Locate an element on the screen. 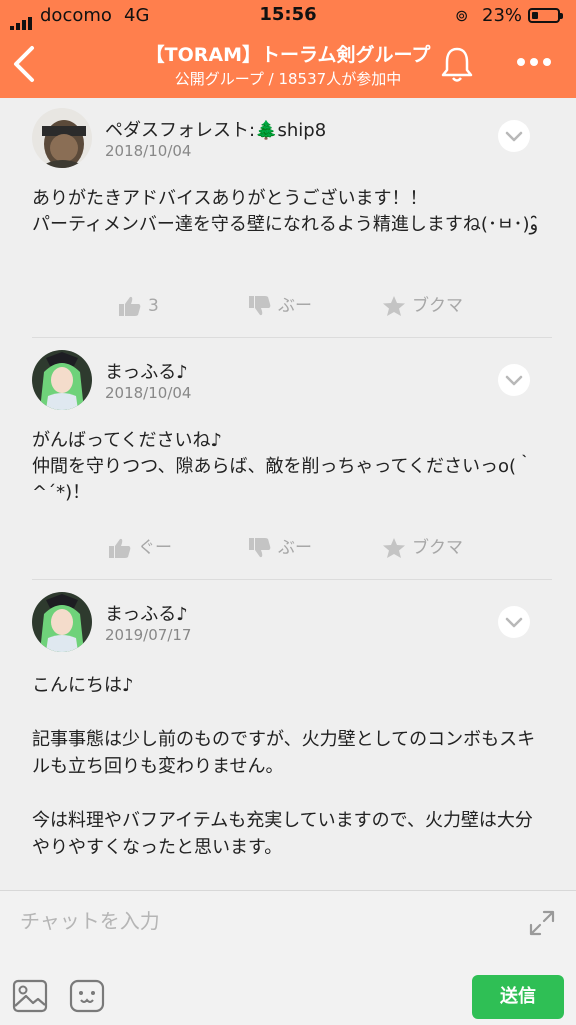 This screenshot has width=576, height=1025. post-date: 2019/07/17 is located at coordinates (148, 635).